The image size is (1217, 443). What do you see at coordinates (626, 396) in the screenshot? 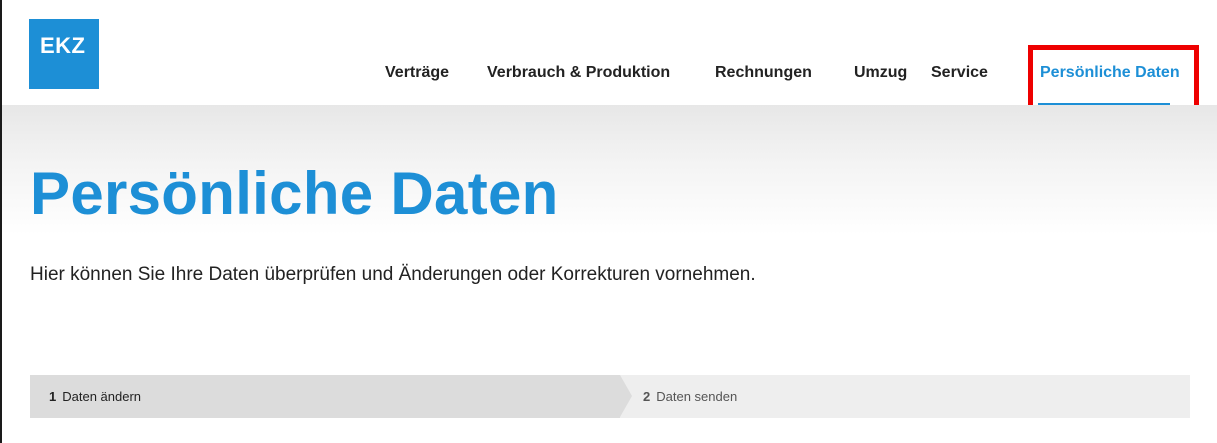
I see `step-arrow-separator` at bounding box center [626, 396].